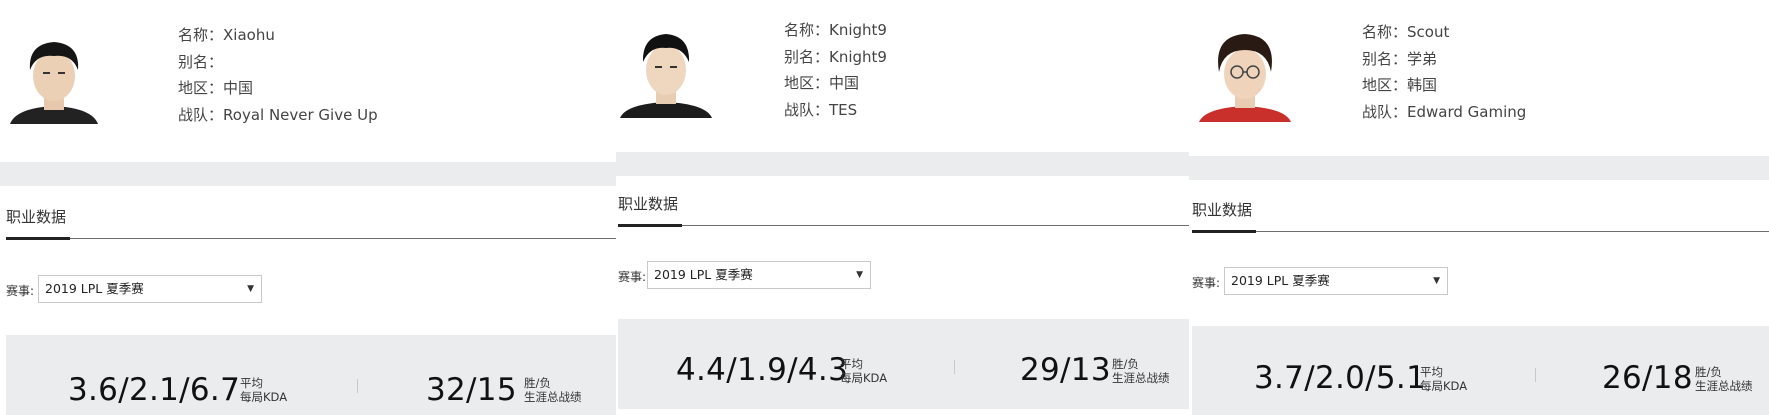 The image size is (1769, 415). I want to click on name-row: 名称：Xiaohu, so click(278, 35).